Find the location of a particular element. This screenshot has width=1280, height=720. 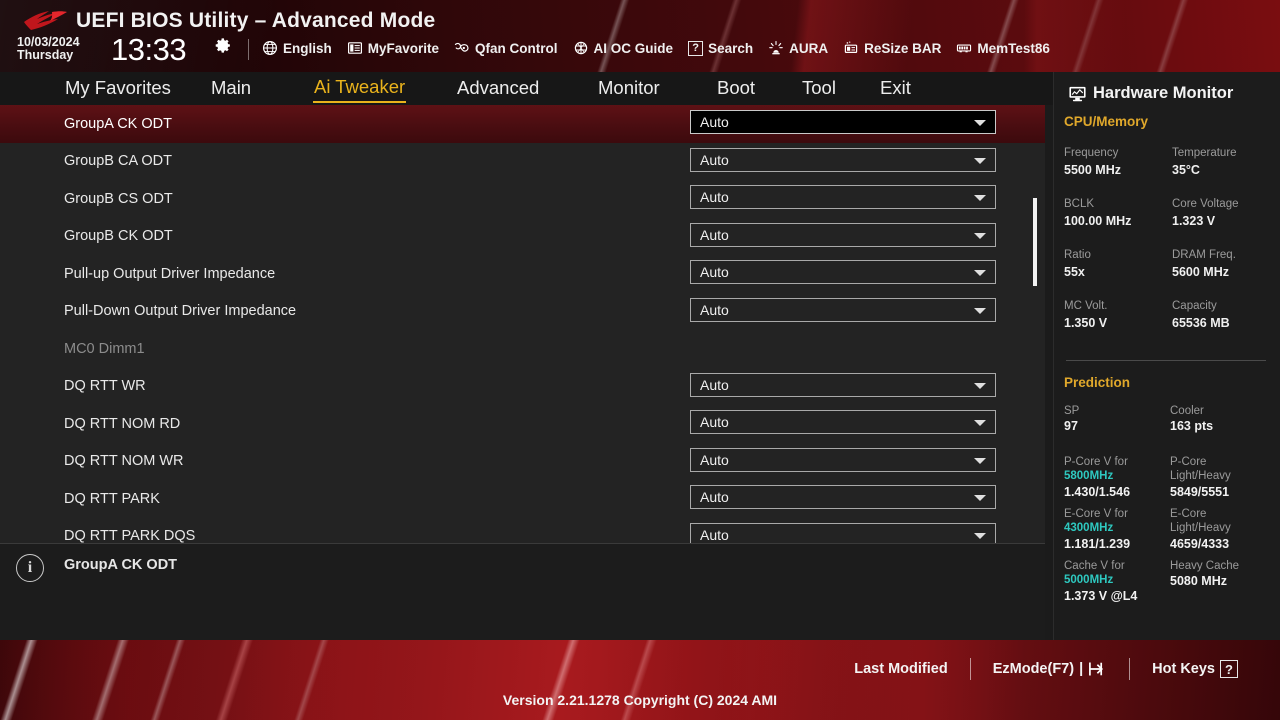

hwmon-stat: Capacity 65536 MB is located at coordinates (1222, 315).